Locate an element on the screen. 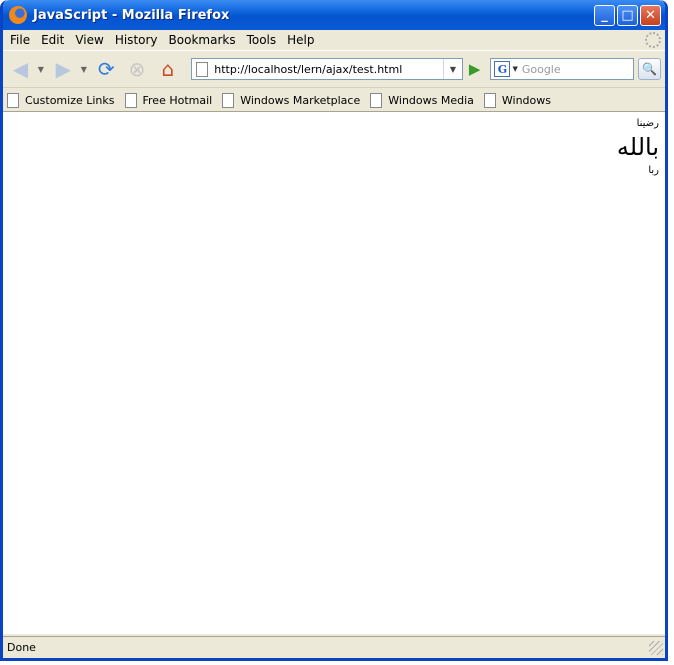 Image resolution: width=674 pixels, height=665 pixels. search-box: G ▼ Google is located at coordinates (562, 69).